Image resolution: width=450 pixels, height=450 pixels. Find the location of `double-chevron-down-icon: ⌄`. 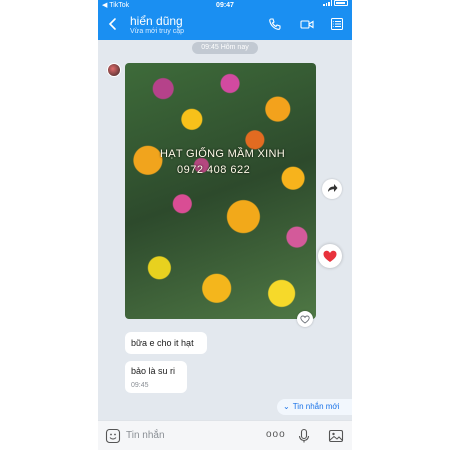

double-chevron-down-icon: ⌄ is located at coordinates (286, 406).